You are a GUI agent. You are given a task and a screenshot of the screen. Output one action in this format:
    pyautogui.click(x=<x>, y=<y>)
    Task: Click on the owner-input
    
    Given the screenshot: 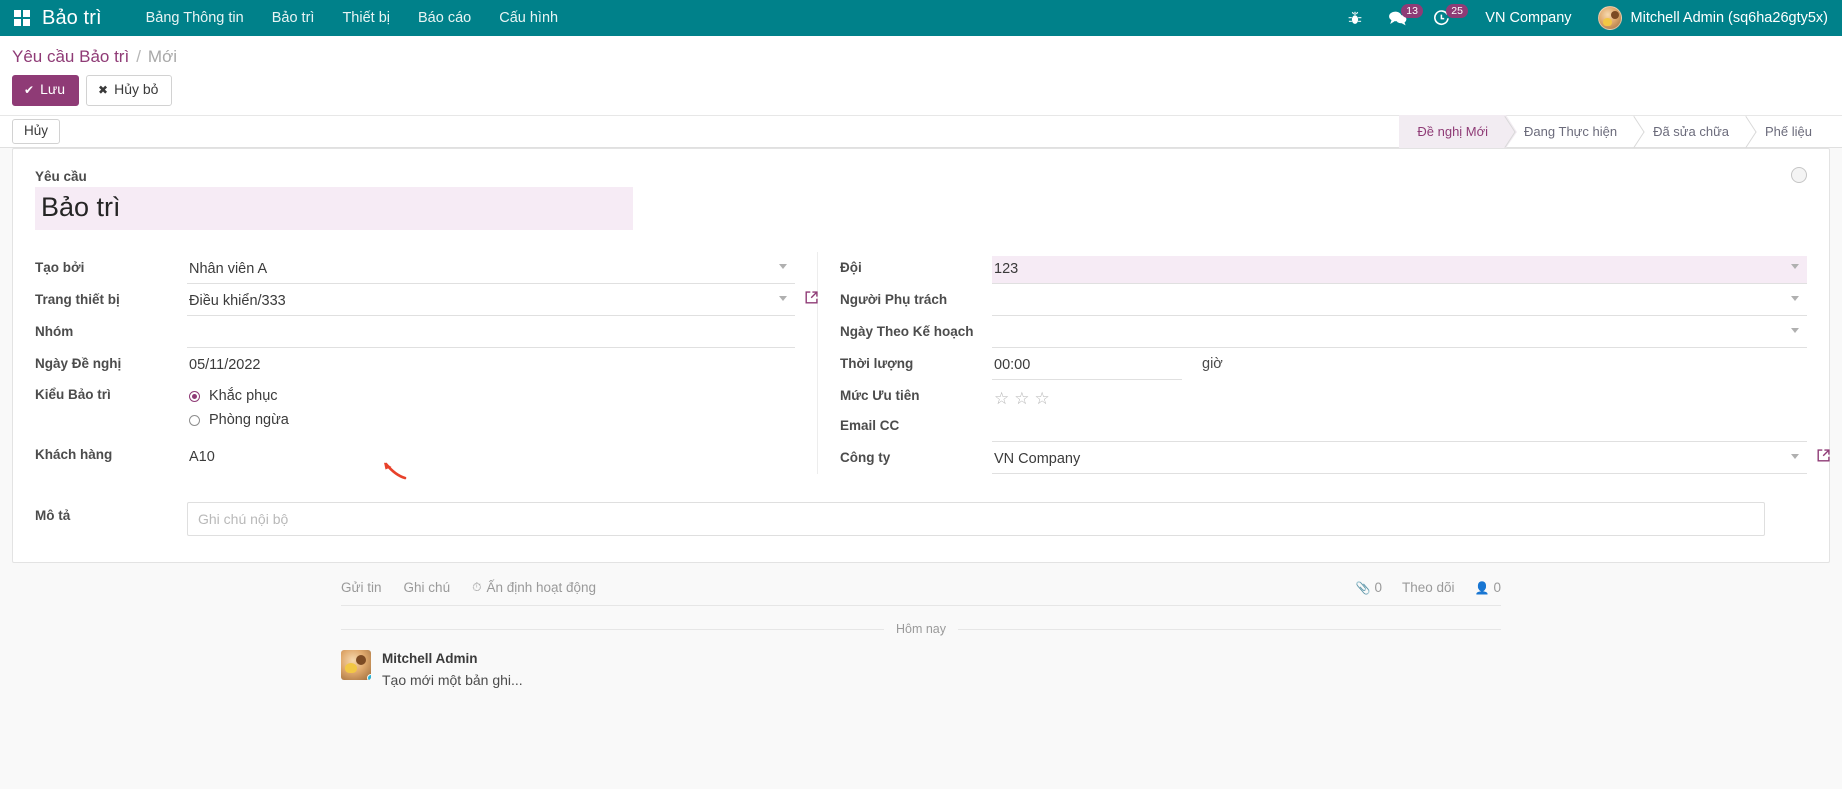 What is the action you would take?
    pyautogui.click(x=1399, y=302)
    